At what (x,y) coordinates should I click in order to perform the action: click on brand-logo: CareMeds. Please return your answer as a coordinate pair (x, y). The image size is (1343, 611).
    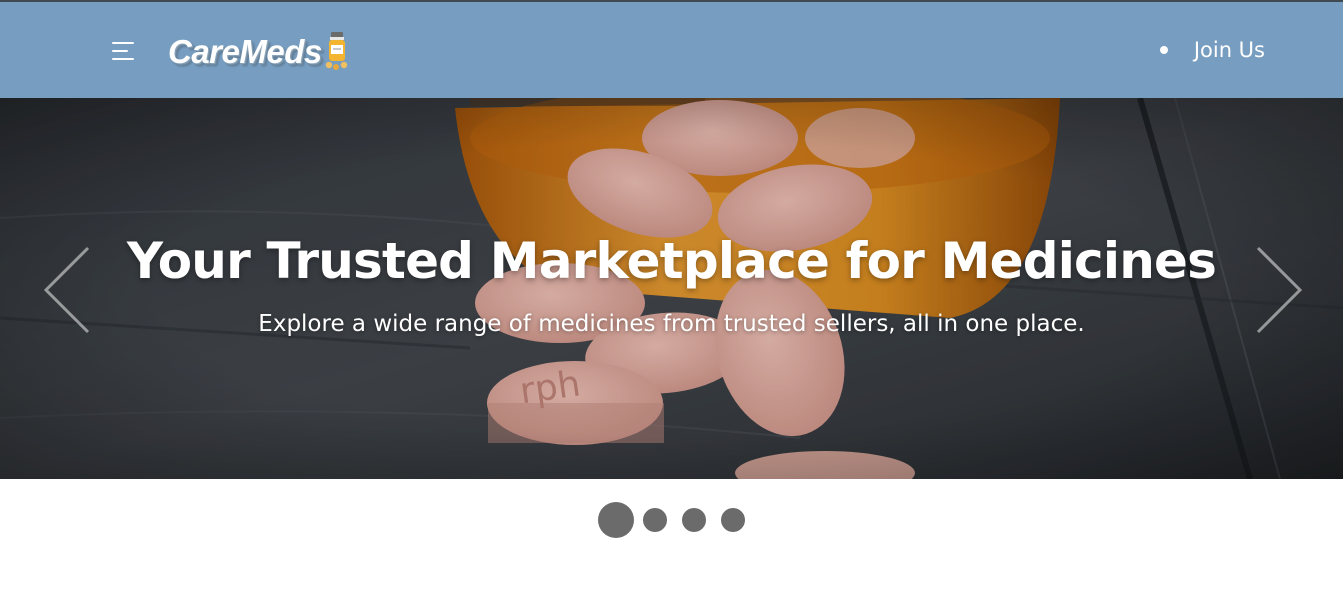
    Looking at the image, I should click on (259, 52).